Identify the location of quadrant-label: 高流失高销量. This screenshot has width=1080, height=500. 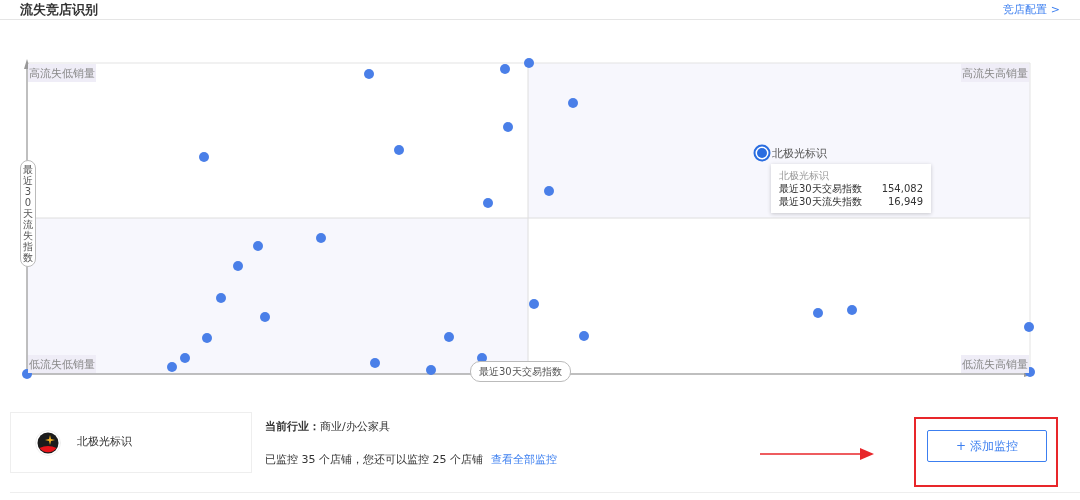
(995, 73).